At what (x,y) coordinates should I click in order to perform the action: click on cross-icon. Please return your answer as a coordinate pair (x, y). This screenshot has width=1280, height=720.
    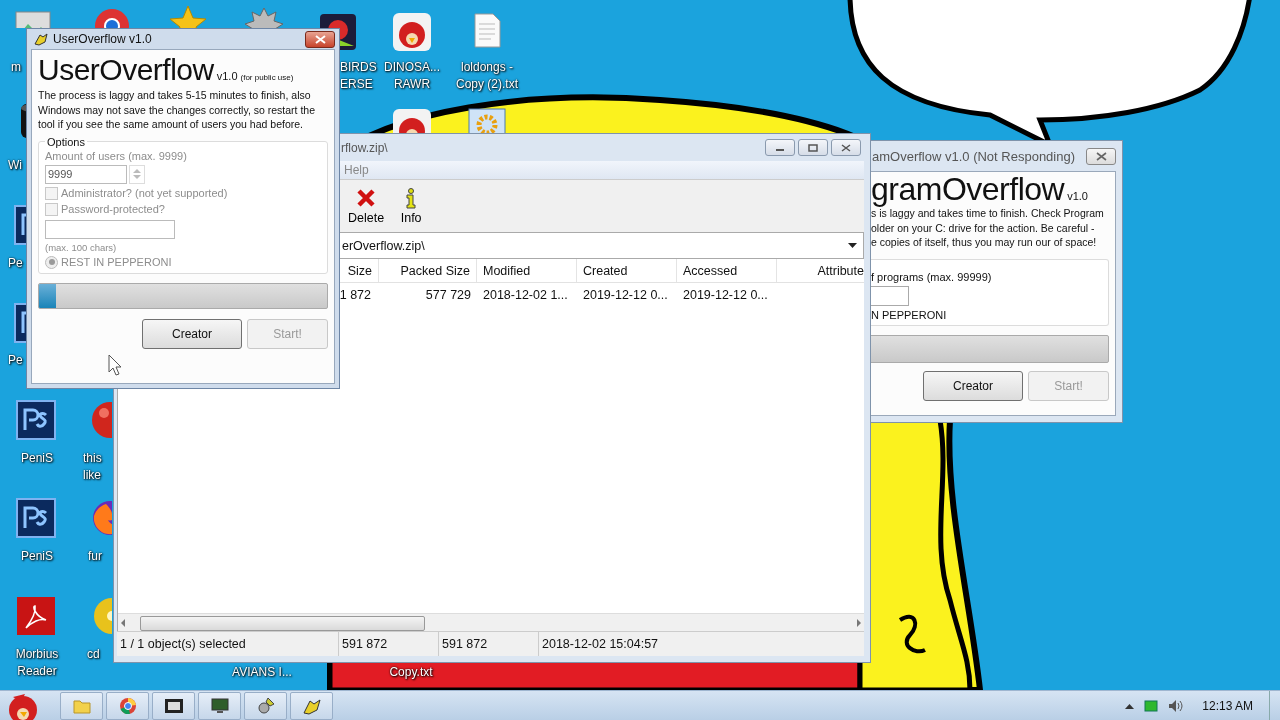
    Looking at the image, I should click on (366, 198).